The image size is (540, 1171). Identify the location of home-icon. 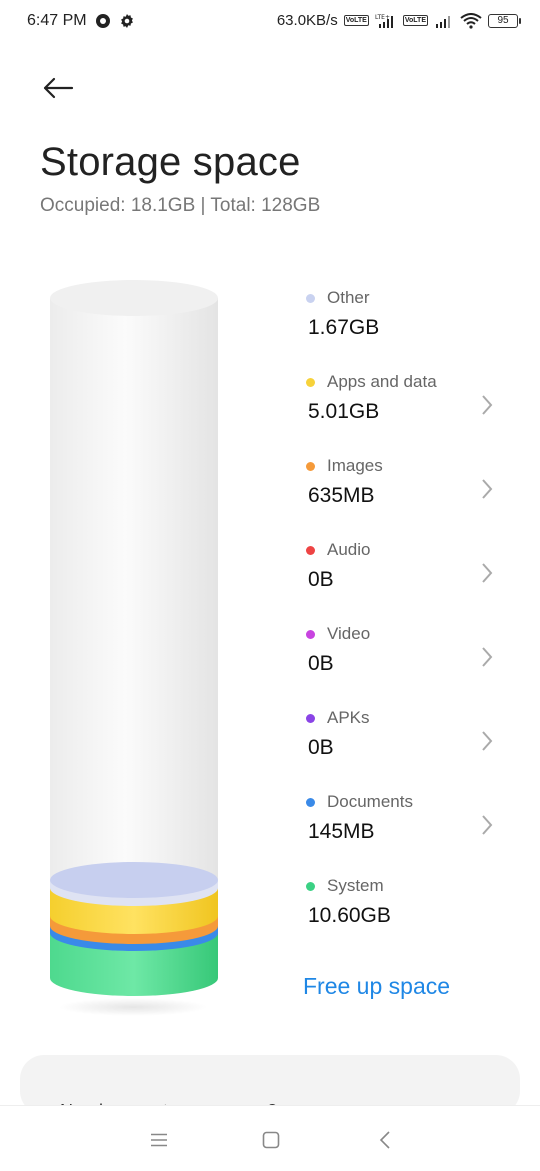
(271, 1140).